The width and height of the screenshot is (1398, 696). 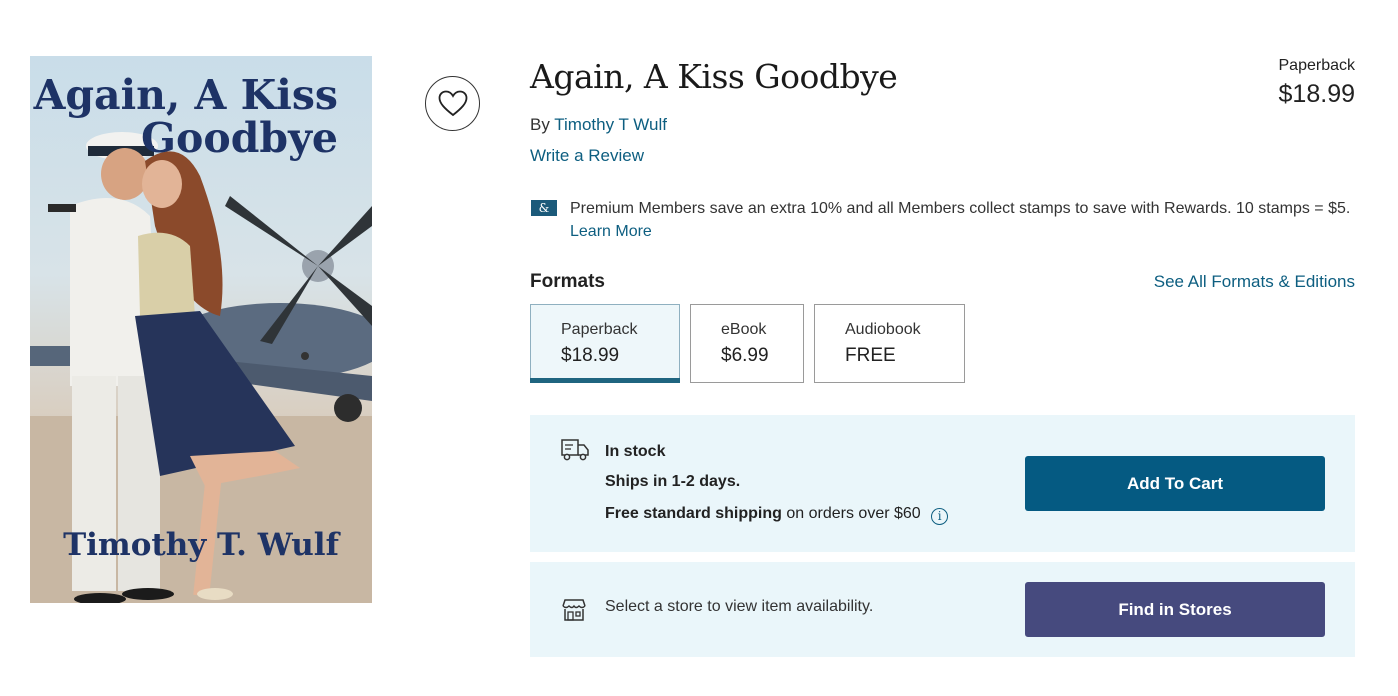 I want to click on add-to-cart-button: Add To Cart, so click(x=1175, y=483).